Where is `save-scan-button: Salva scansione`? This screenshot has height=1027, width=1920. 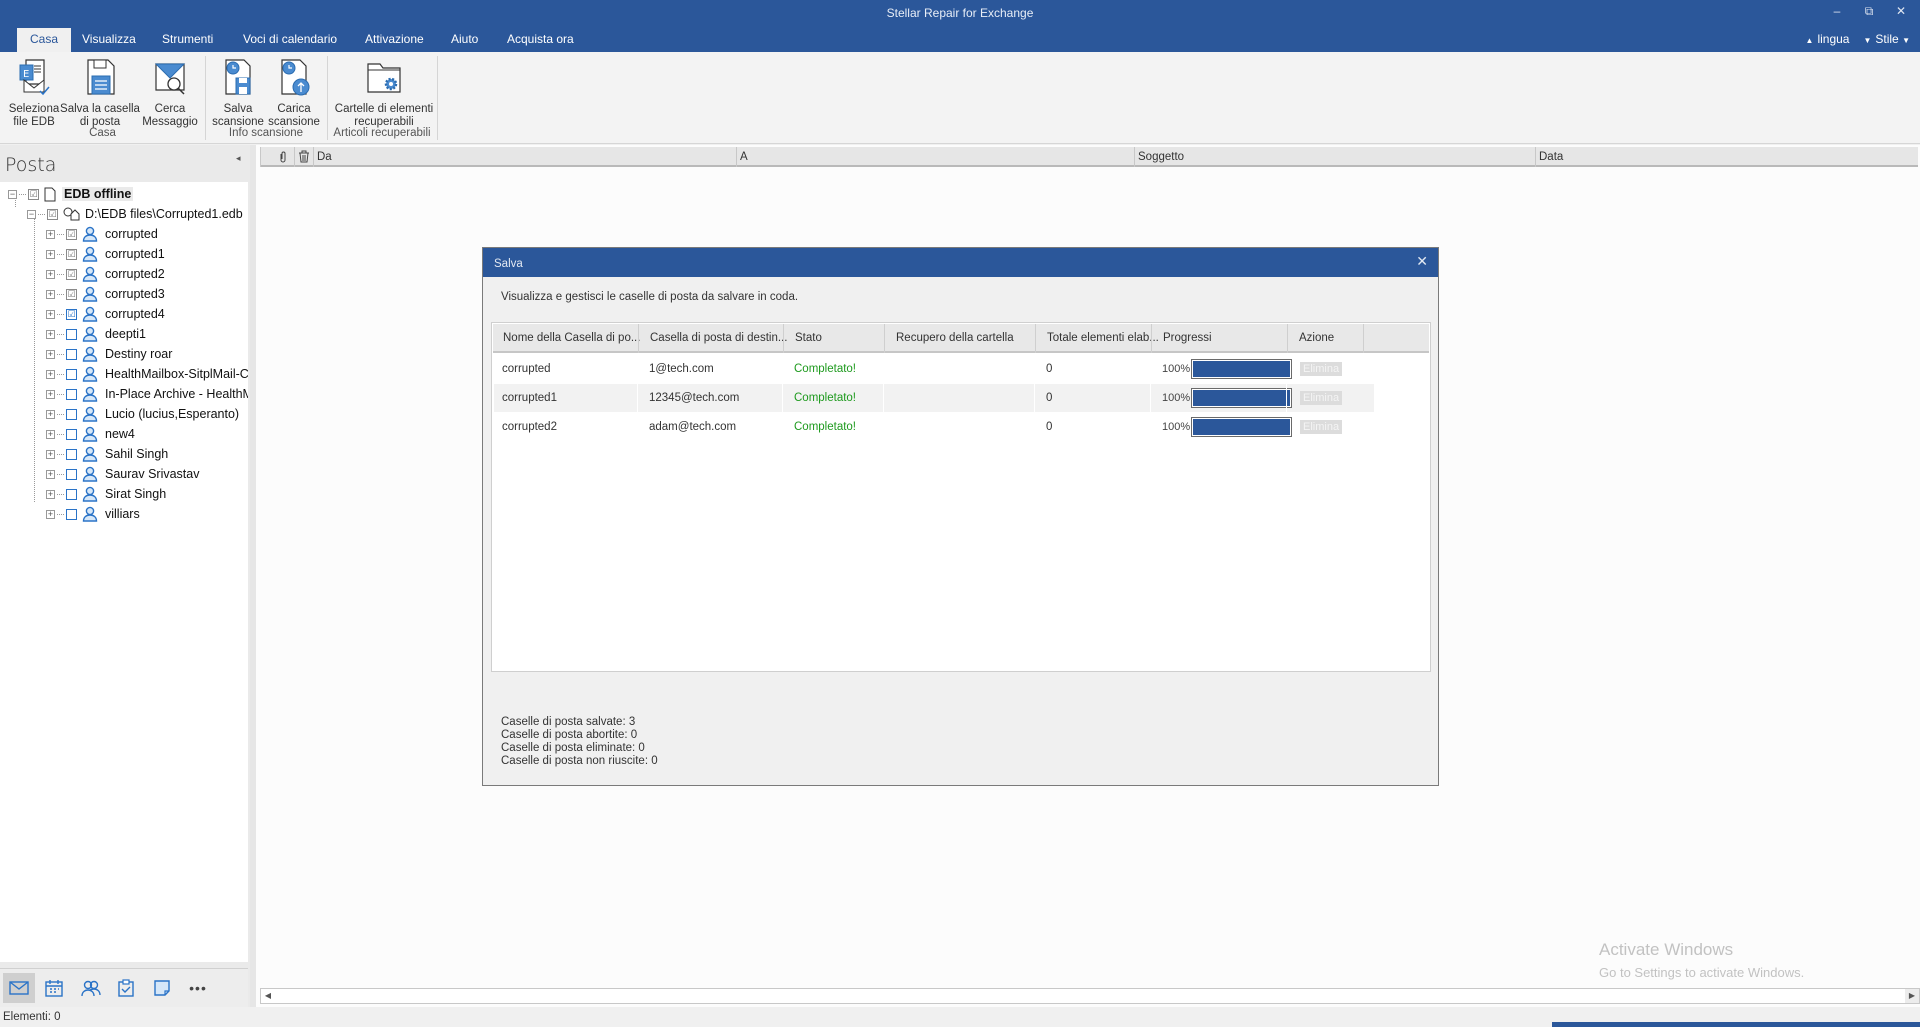 save-scan-button: Salva scansione is located at coordinates (238, 93).